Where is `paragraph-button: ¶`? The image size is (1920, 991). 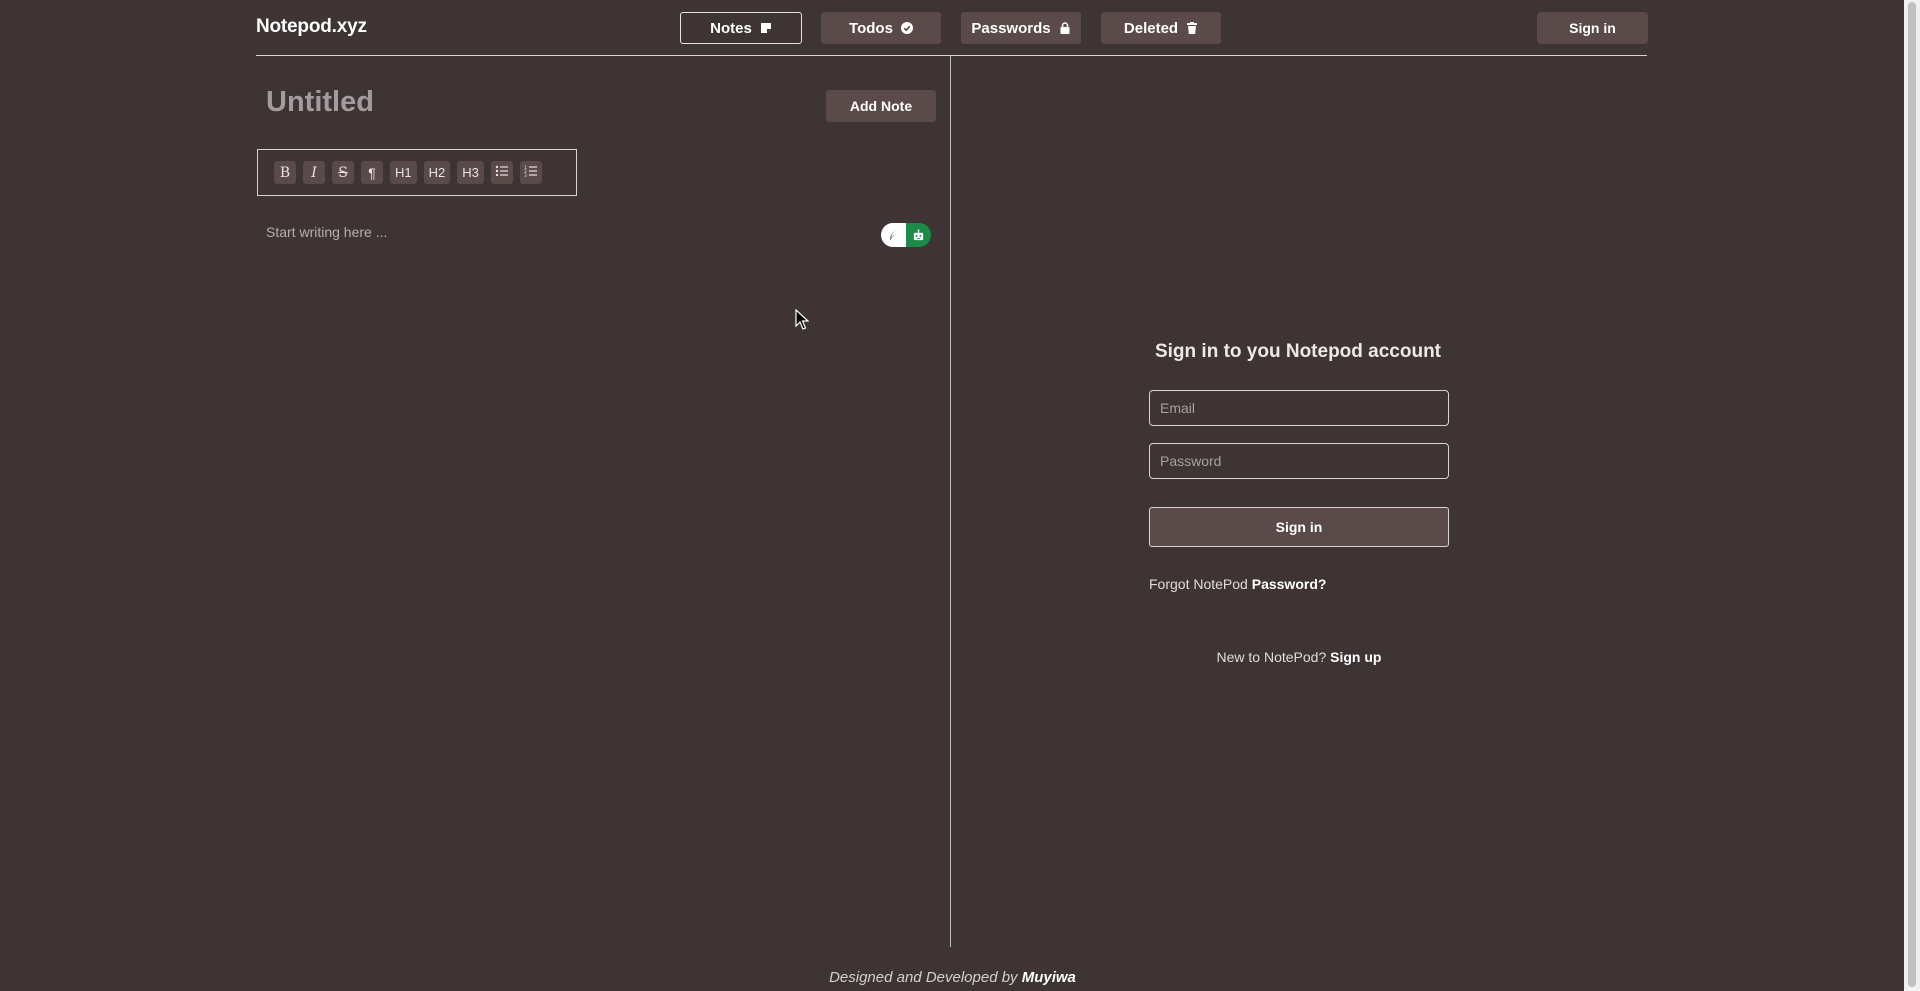 paragraph-button: ¶ is located at coordinates (372, 172).